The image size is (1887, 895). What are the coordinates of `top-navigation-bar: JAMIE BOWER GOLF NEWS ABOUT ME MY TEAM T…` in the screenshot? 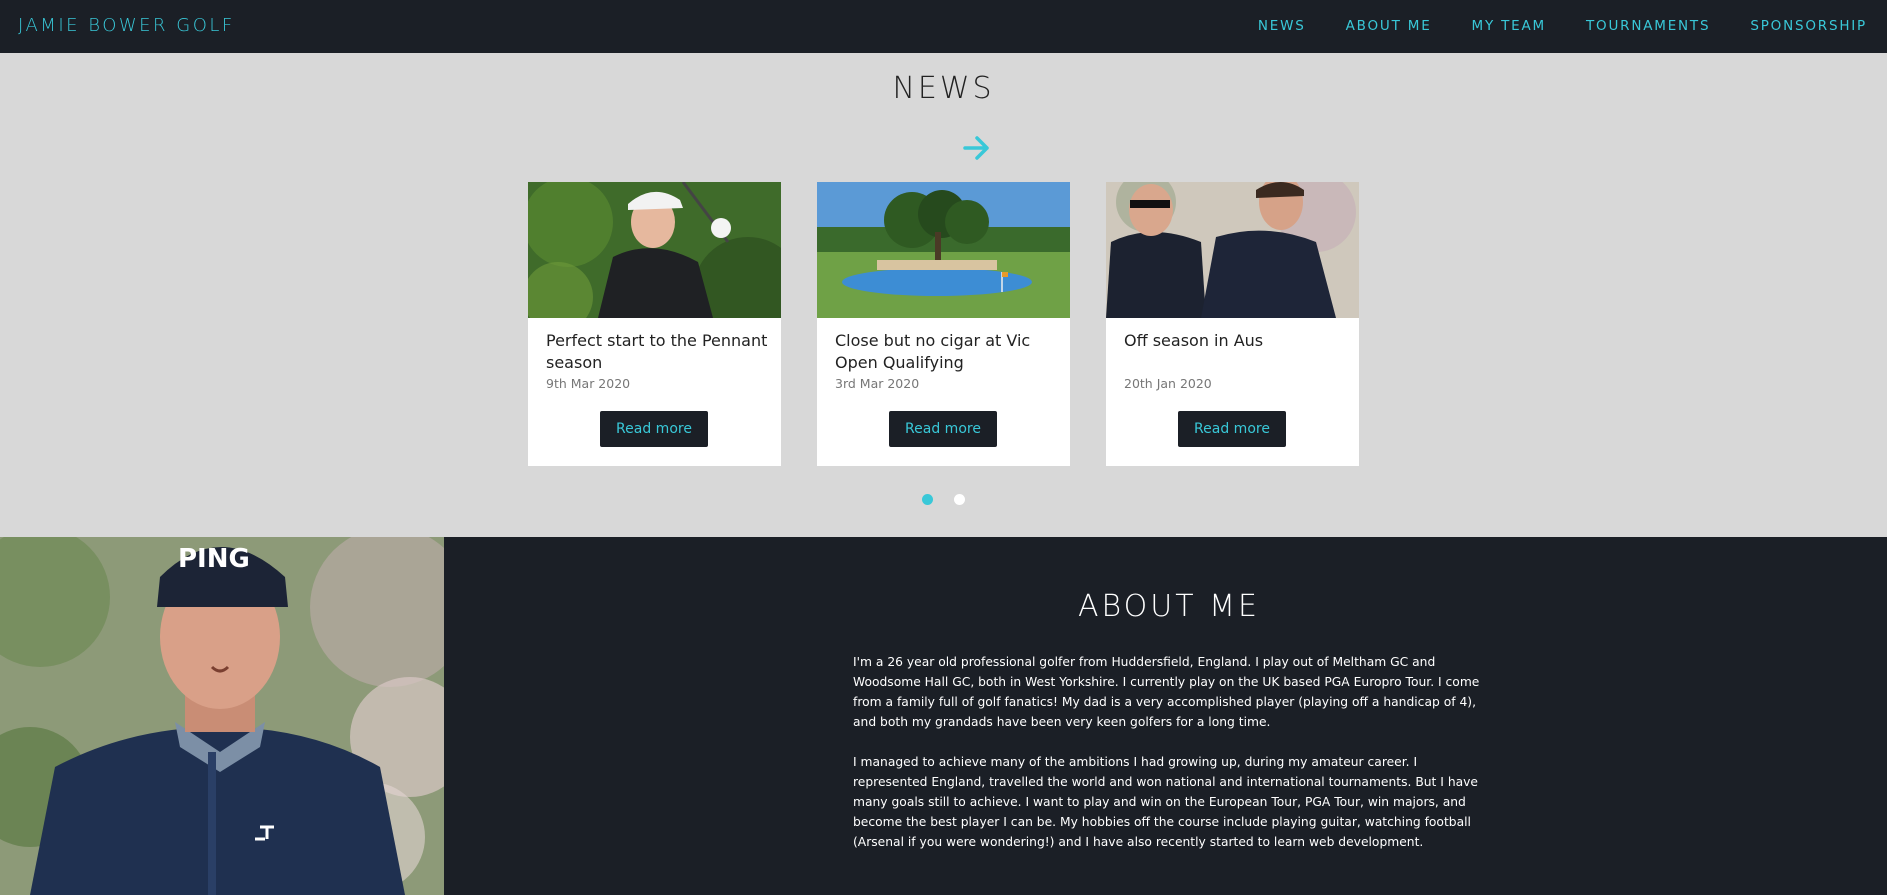 It's located at (943, 26).